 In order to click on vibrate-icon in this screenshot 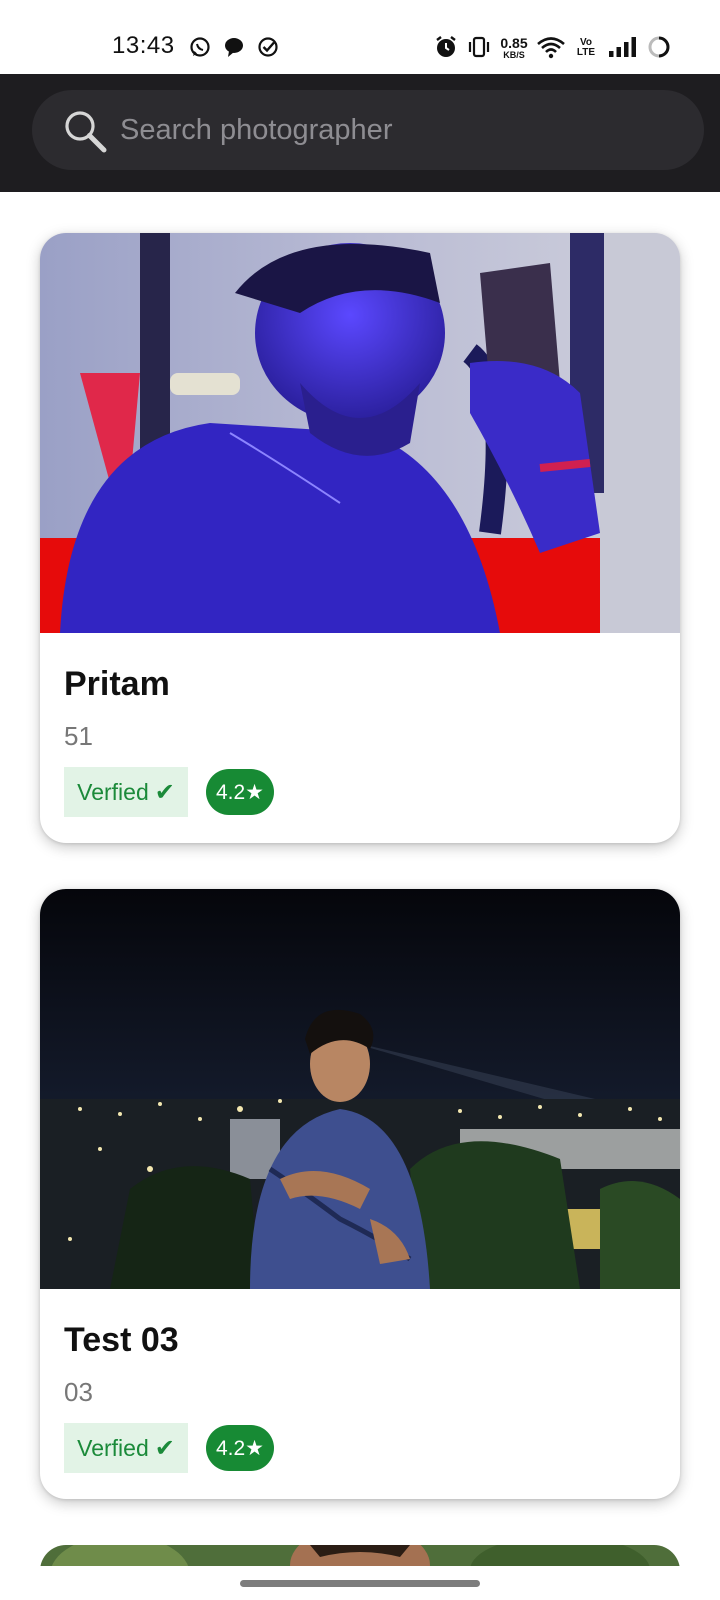, I will do `click(479, 47)`.